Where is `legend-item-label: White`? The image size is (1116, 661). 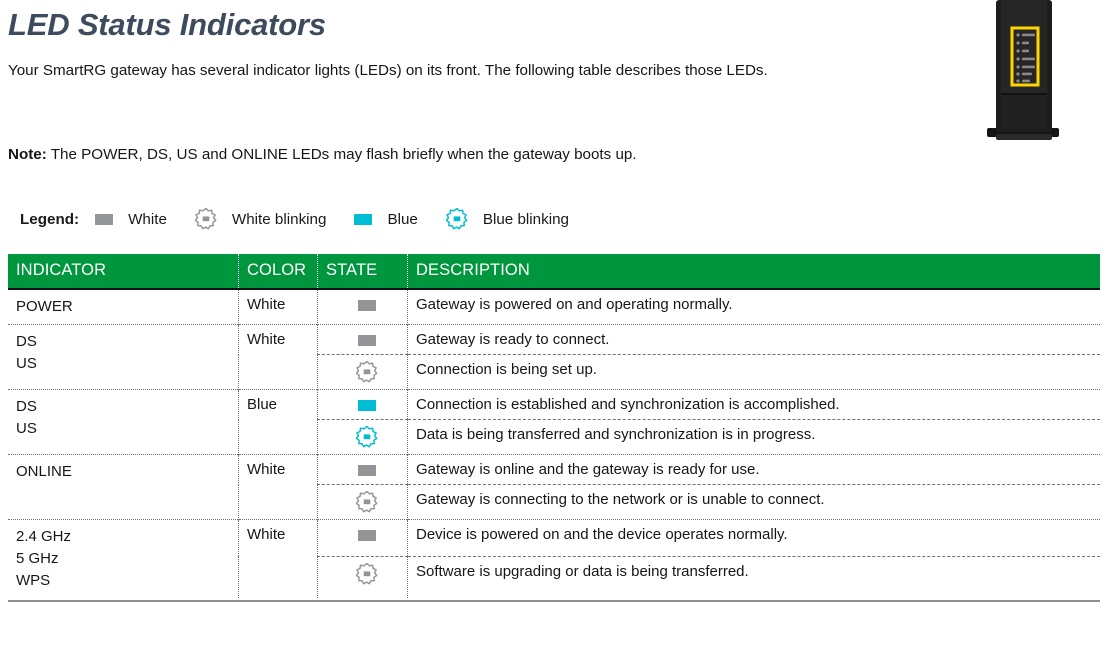 legend-item-label: White is located at coordinates (147, 219).